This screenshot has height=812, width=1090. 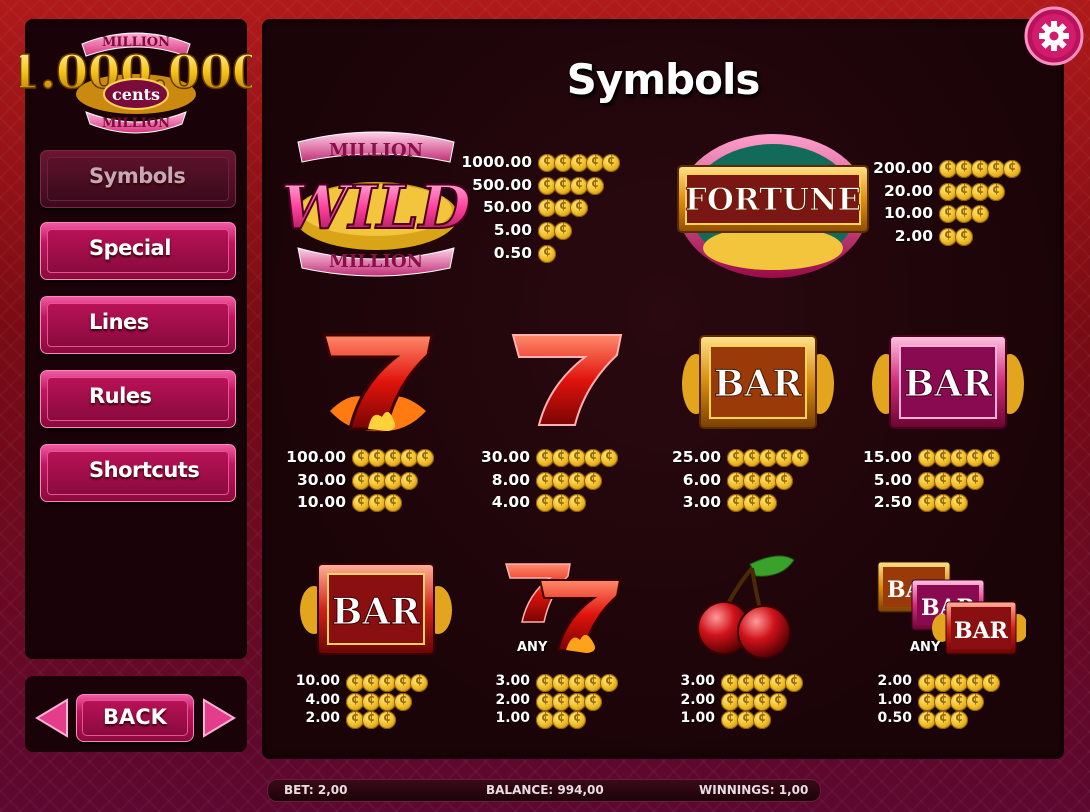 I want to click on sidebar-item-symbols: Symbols, so click(x=138, y=179).